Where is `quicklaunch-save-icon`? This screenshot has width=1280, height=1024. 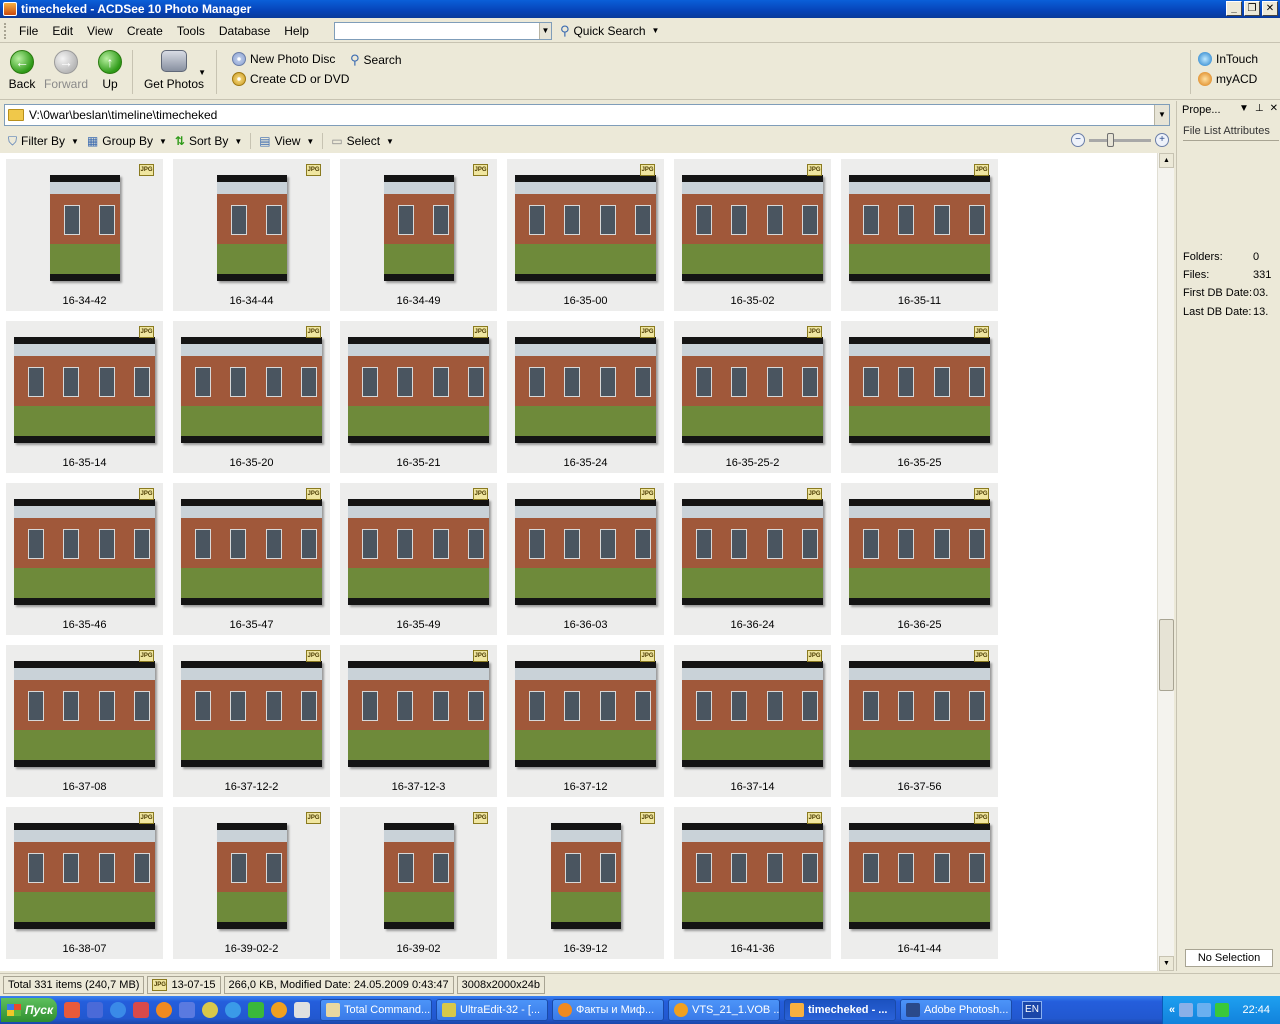
quicklaunch-save-icon is located at coordinates (95, 1010).